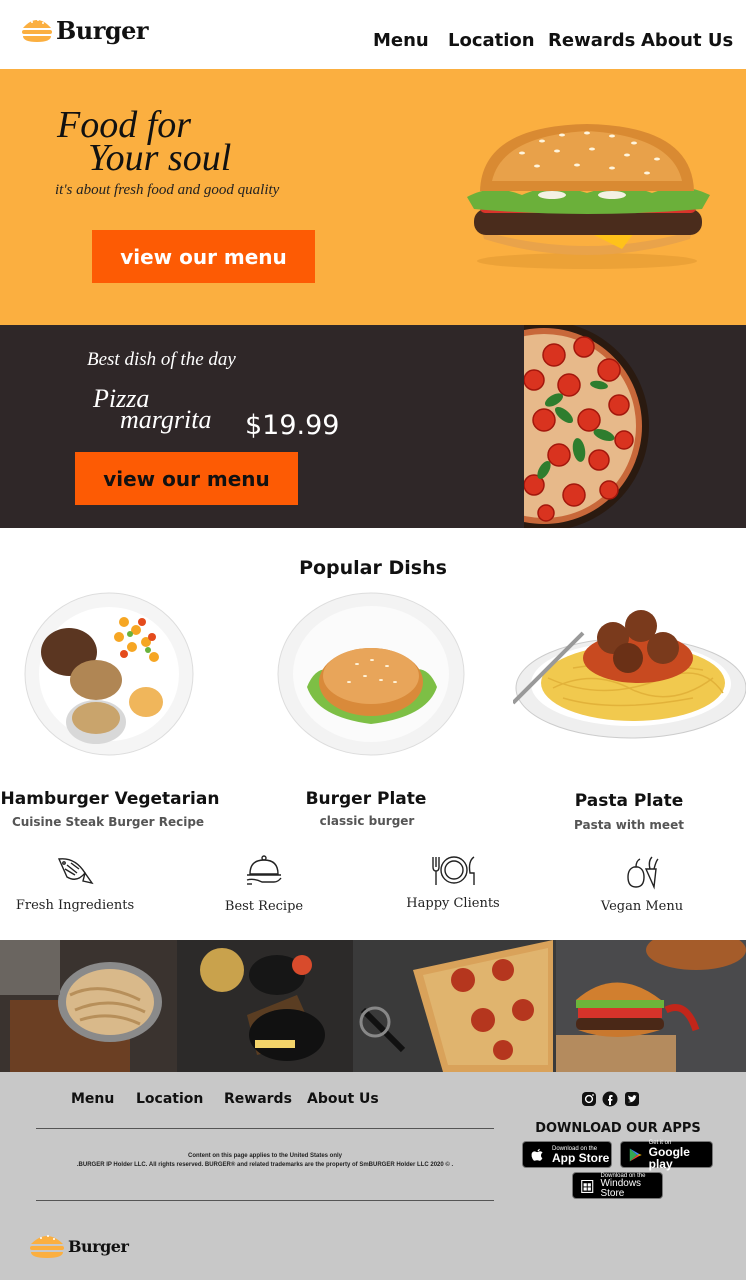 The image size is (746, 1280). What do you see at coordinates (491, 40) in the screenshot?
I see `nav-location: Location` at bounding box center [491, 40].